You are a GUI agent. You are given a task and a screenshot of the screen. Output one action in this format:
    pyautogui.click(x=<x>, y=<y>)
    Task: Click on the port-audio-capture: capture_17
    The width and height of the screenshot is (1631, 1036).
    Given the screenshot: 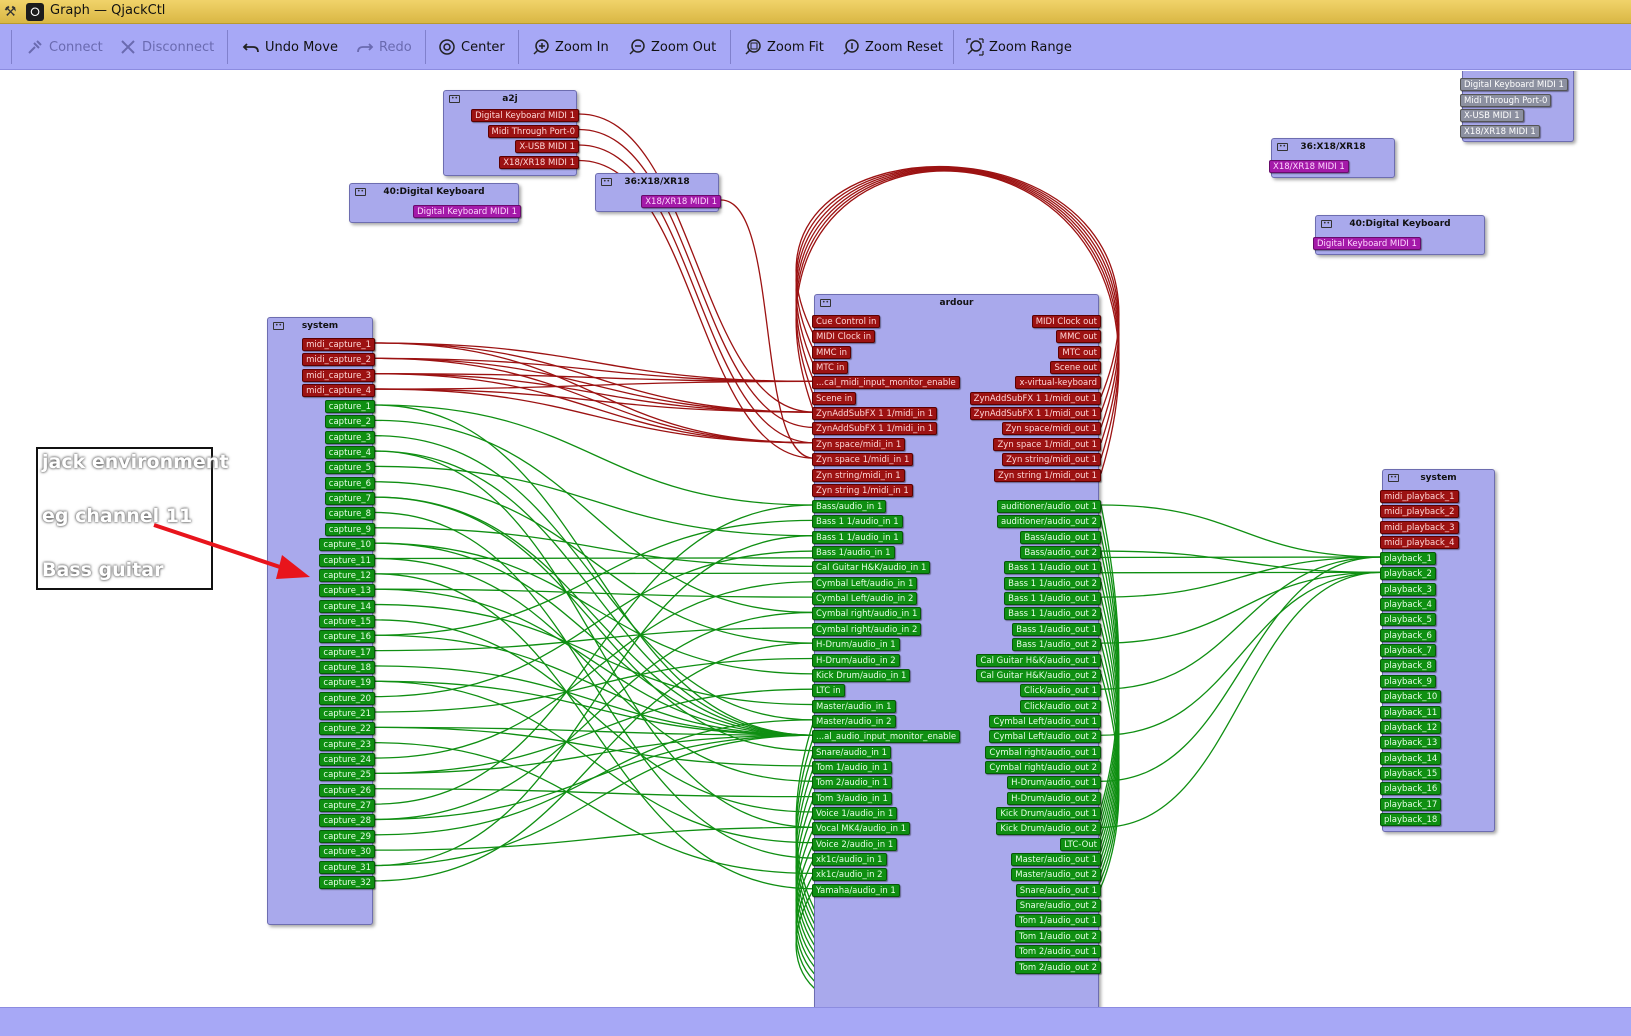 What is the action you would take?
    pyautogui.click(x=347, y=652)
    